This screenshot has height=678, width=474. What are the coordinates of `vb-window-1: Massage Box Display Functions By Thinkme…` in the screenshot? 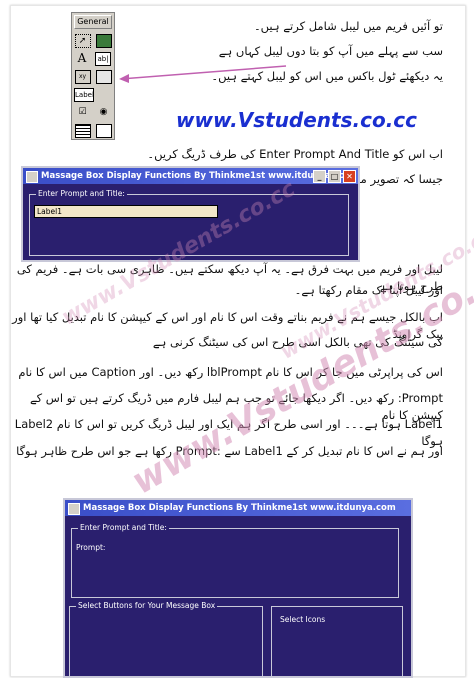 It's located at (190, 214).